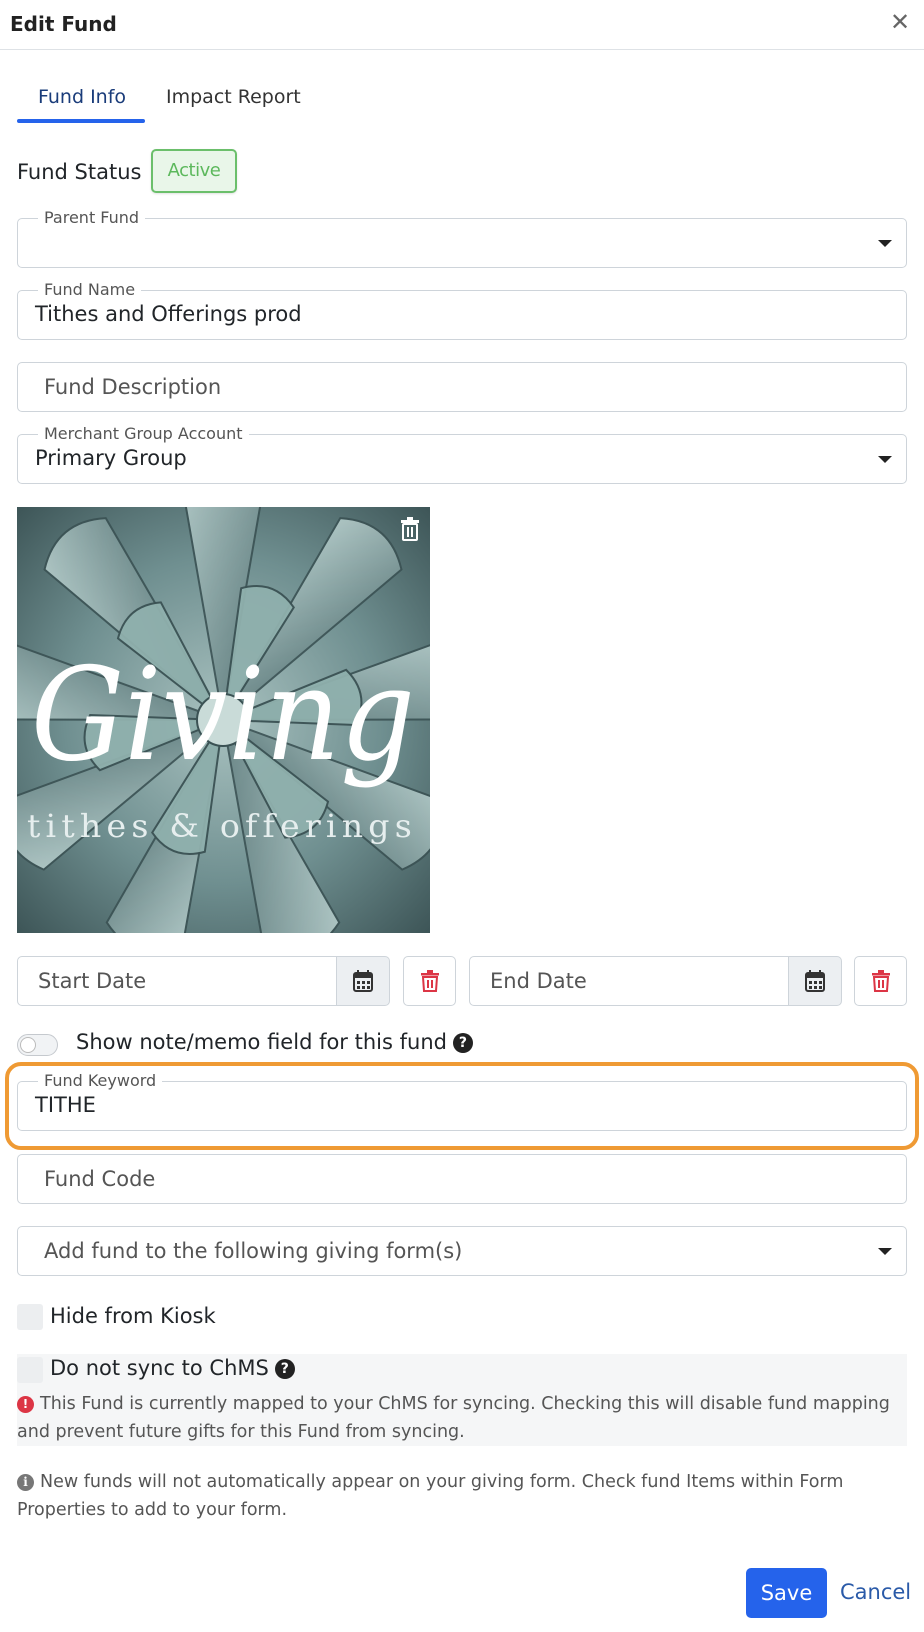  I want to click on parent-fund-legend: Parent Fund, so click(92, 218).